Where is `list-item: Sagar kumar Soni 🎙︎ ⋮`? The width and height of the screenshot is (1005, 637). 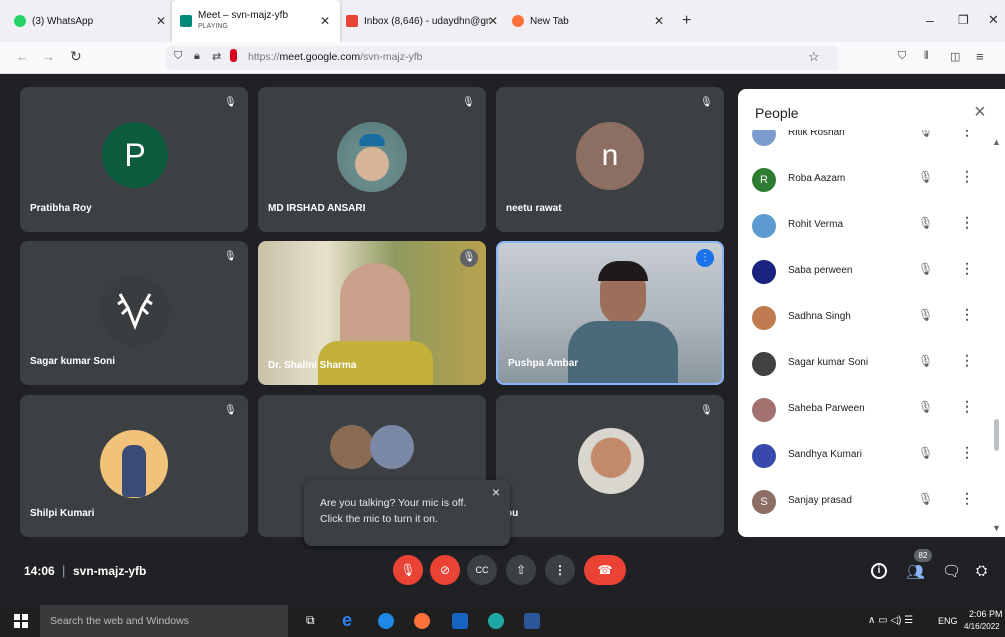
list-item: Sagar kumar Soni 🎙︎ ⋮ is located at coordinates (871, 363).